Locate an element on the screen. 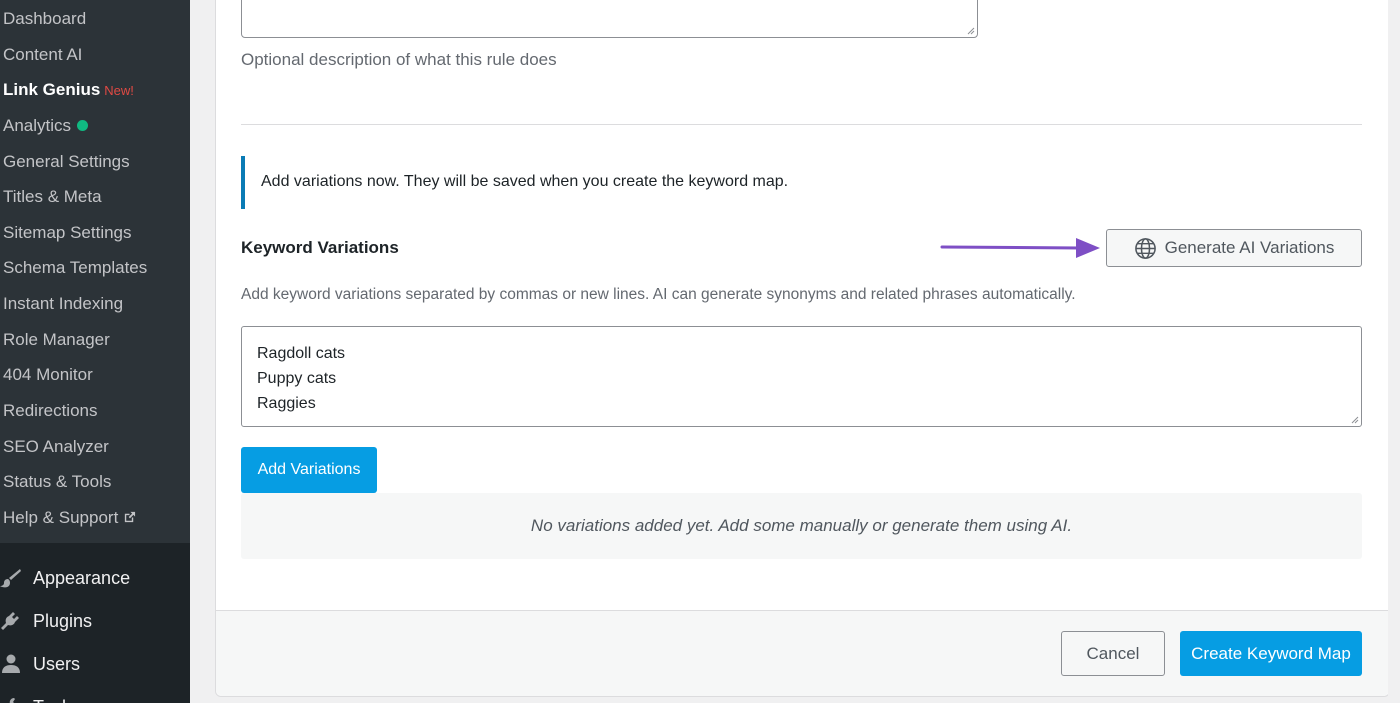 This screenshot has height=703, width=1400. annotation-arrow-icon is located at coordinates (1020, 248).